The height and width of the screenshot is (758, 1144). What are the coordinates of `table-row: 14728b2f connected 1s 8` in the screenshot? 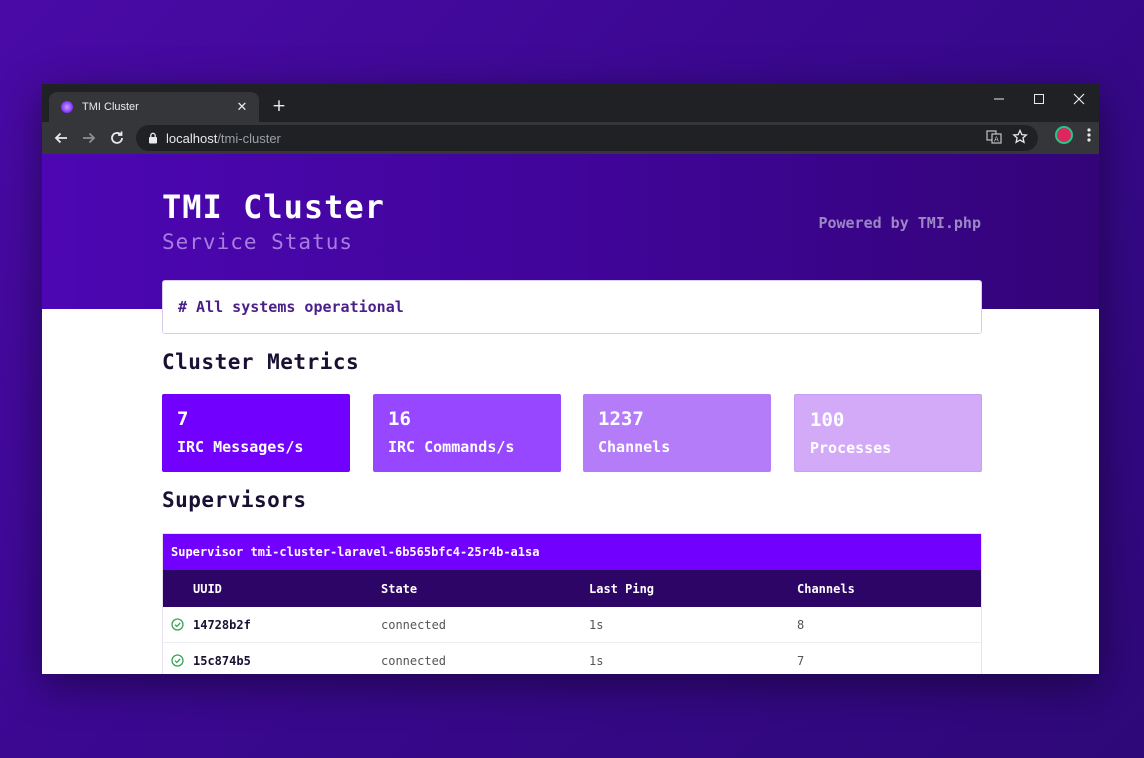 It's located at (572, 625).